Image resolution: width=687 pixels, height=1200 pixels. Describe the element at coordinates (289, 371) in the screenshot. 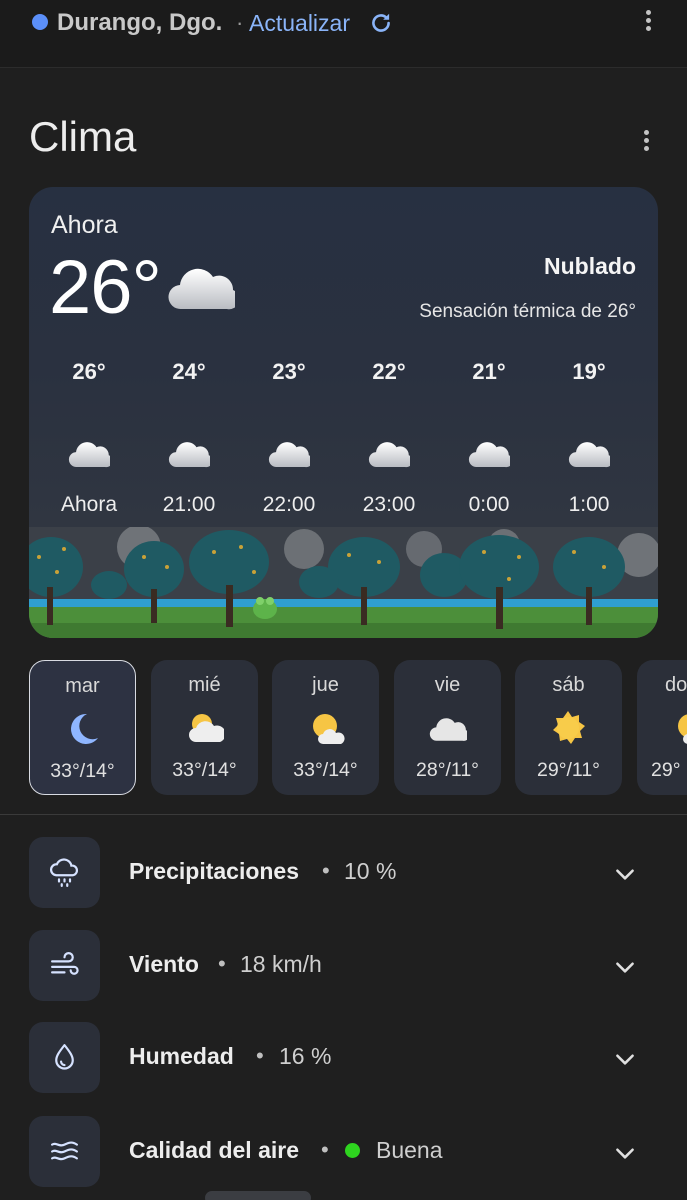

I see `hourly-temp: 23°` at that location.